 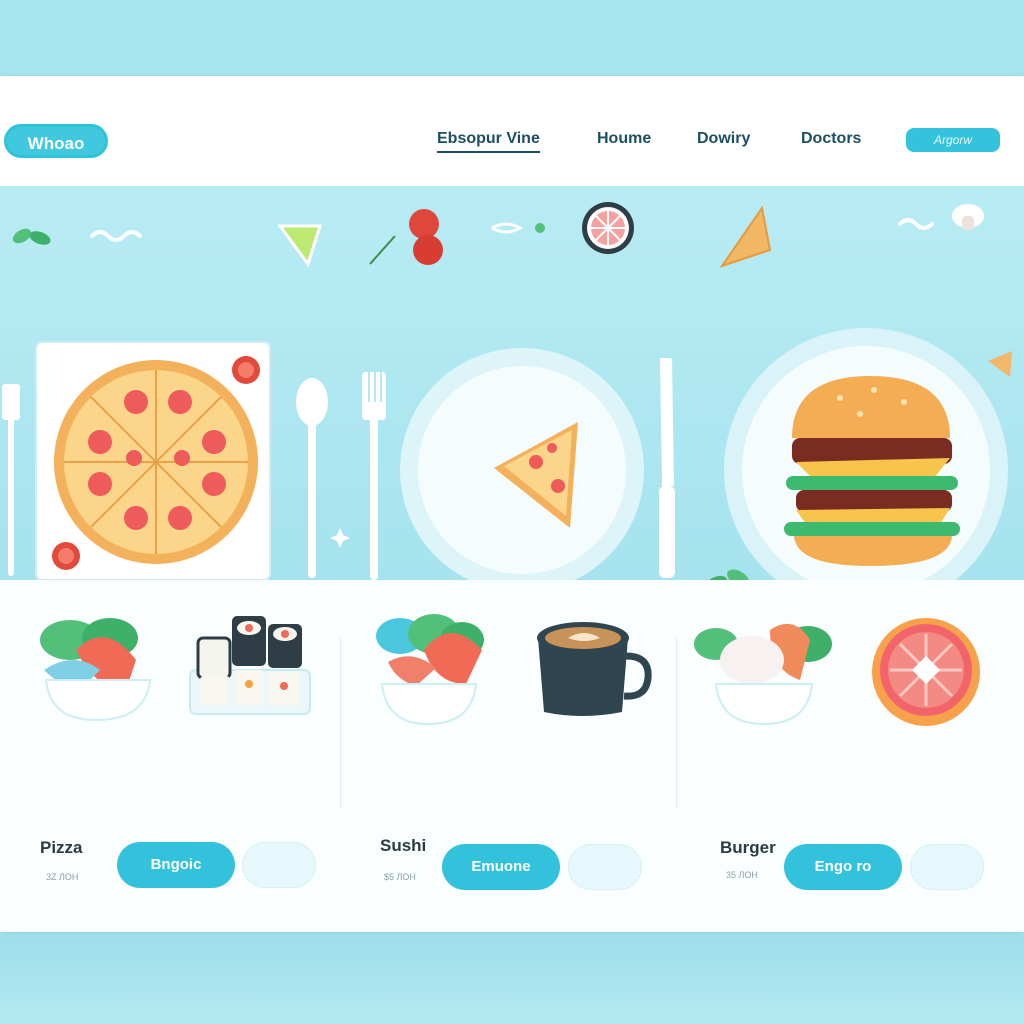 What do you see at coordinates (608, 228) in the screenshot?
I see `grapefruit-slice-icon` at bounding box center [608, 228].